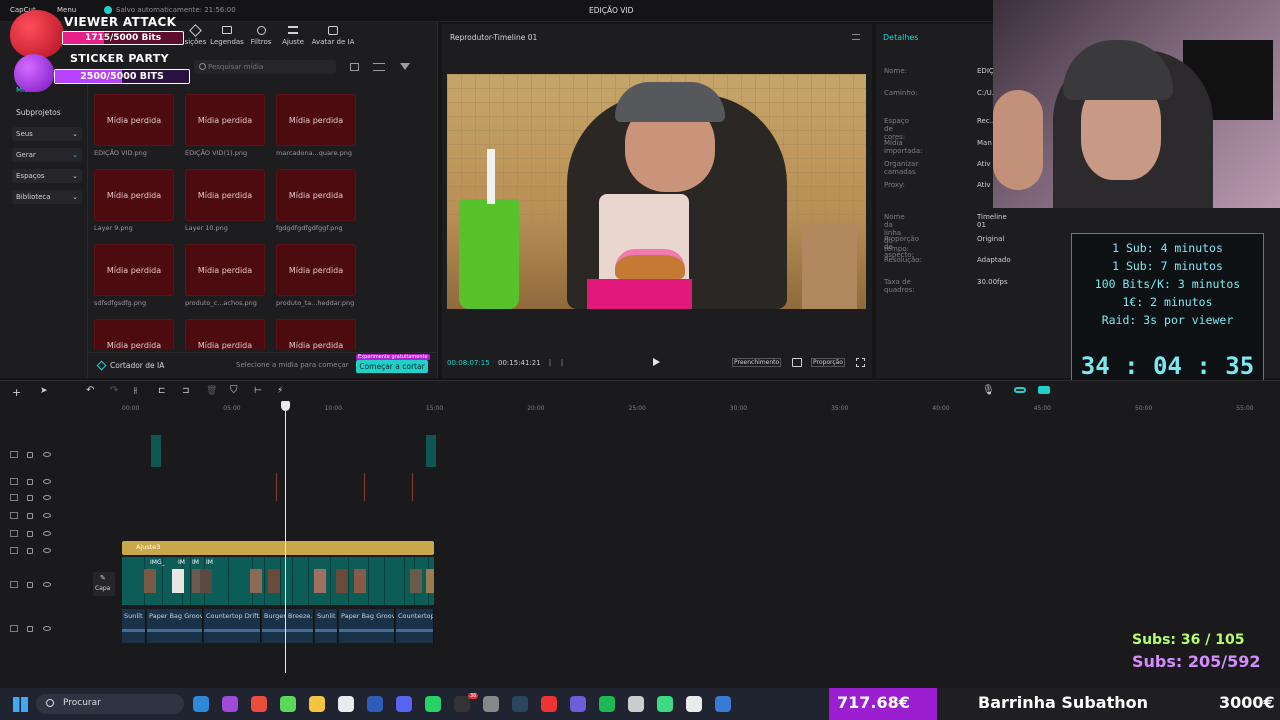 The height and width of the screenshot is (720, 1280). Describe the element at coordinates (828, 362) in the screenshot. I see `ratio-button: Proporção` at that location.